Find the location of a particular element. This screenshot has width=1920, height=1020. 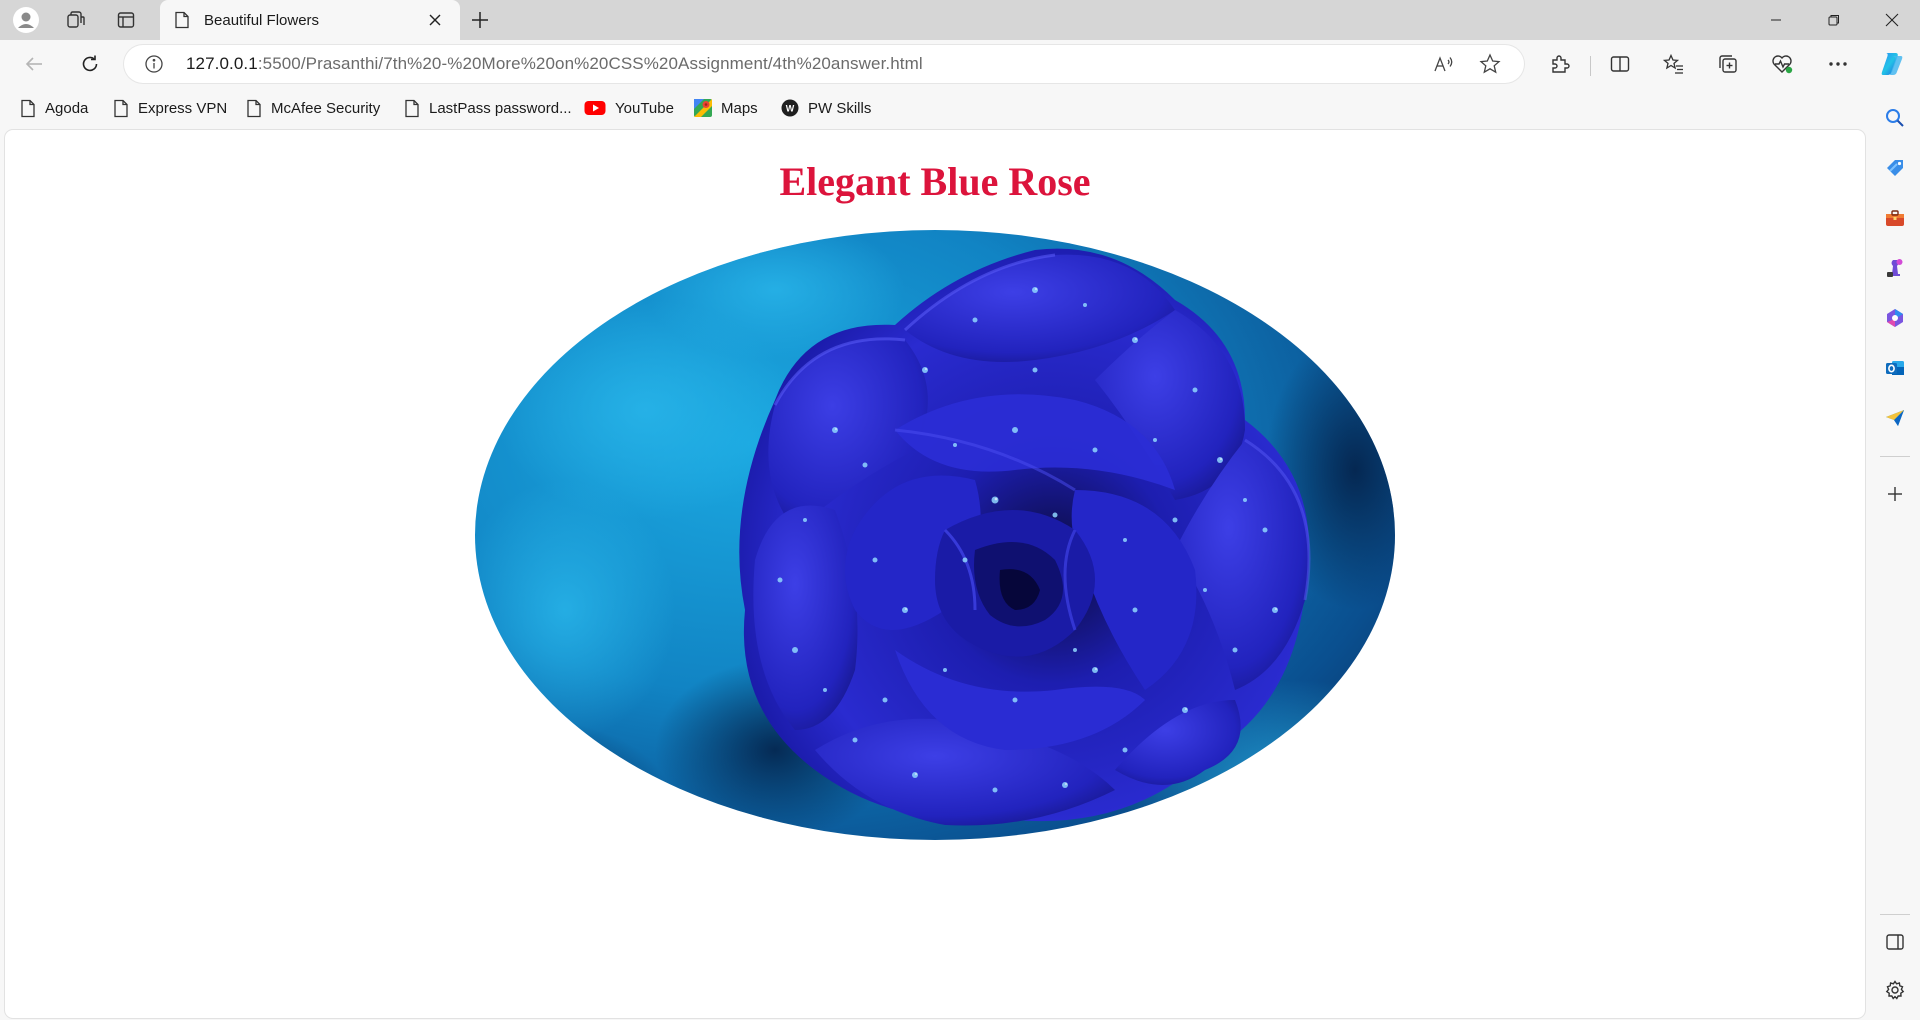

favorite-label: Maps is located at coordinates (739, 108).